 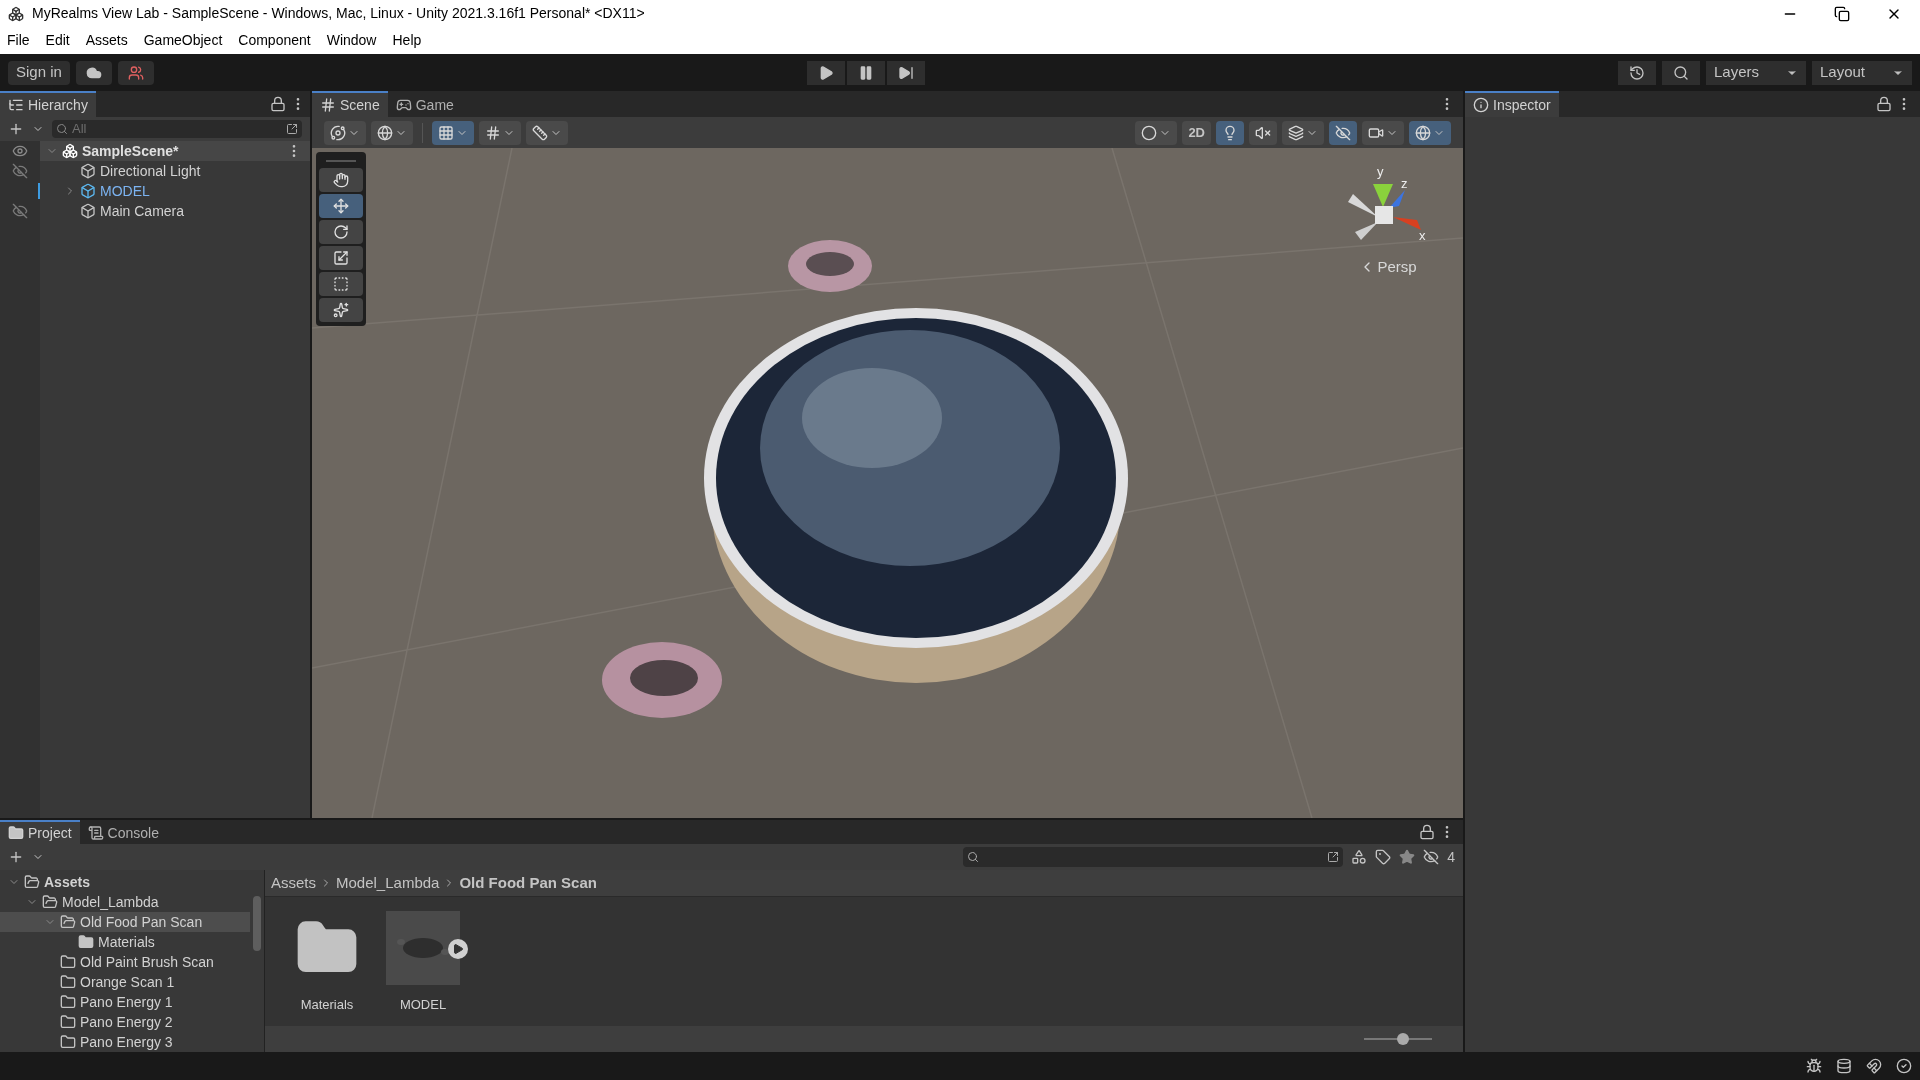 I want to click on slider-thumb, so click(x=1402, y=1039).